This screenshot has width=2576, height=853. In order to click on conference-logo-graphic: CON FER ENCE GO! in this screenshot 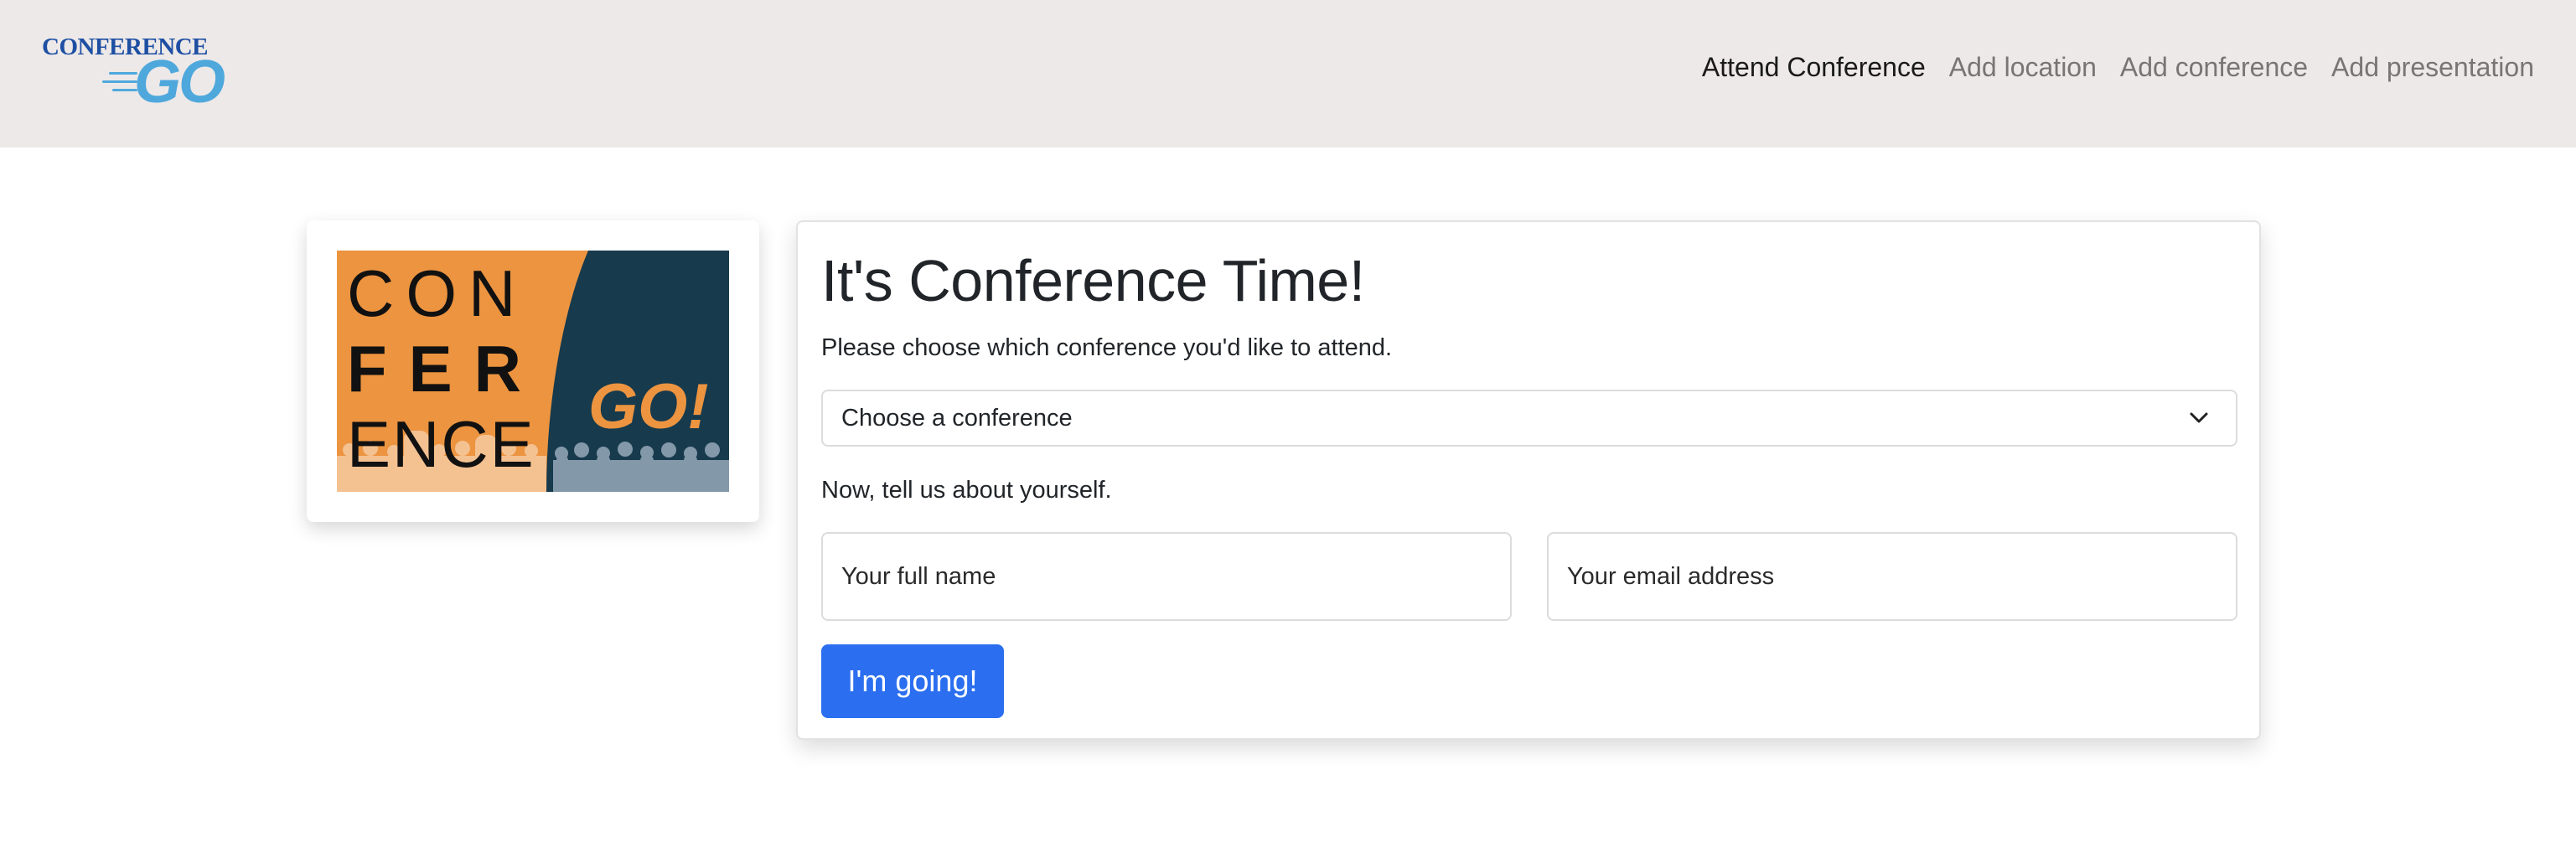, I will do `click(533, 371)`.